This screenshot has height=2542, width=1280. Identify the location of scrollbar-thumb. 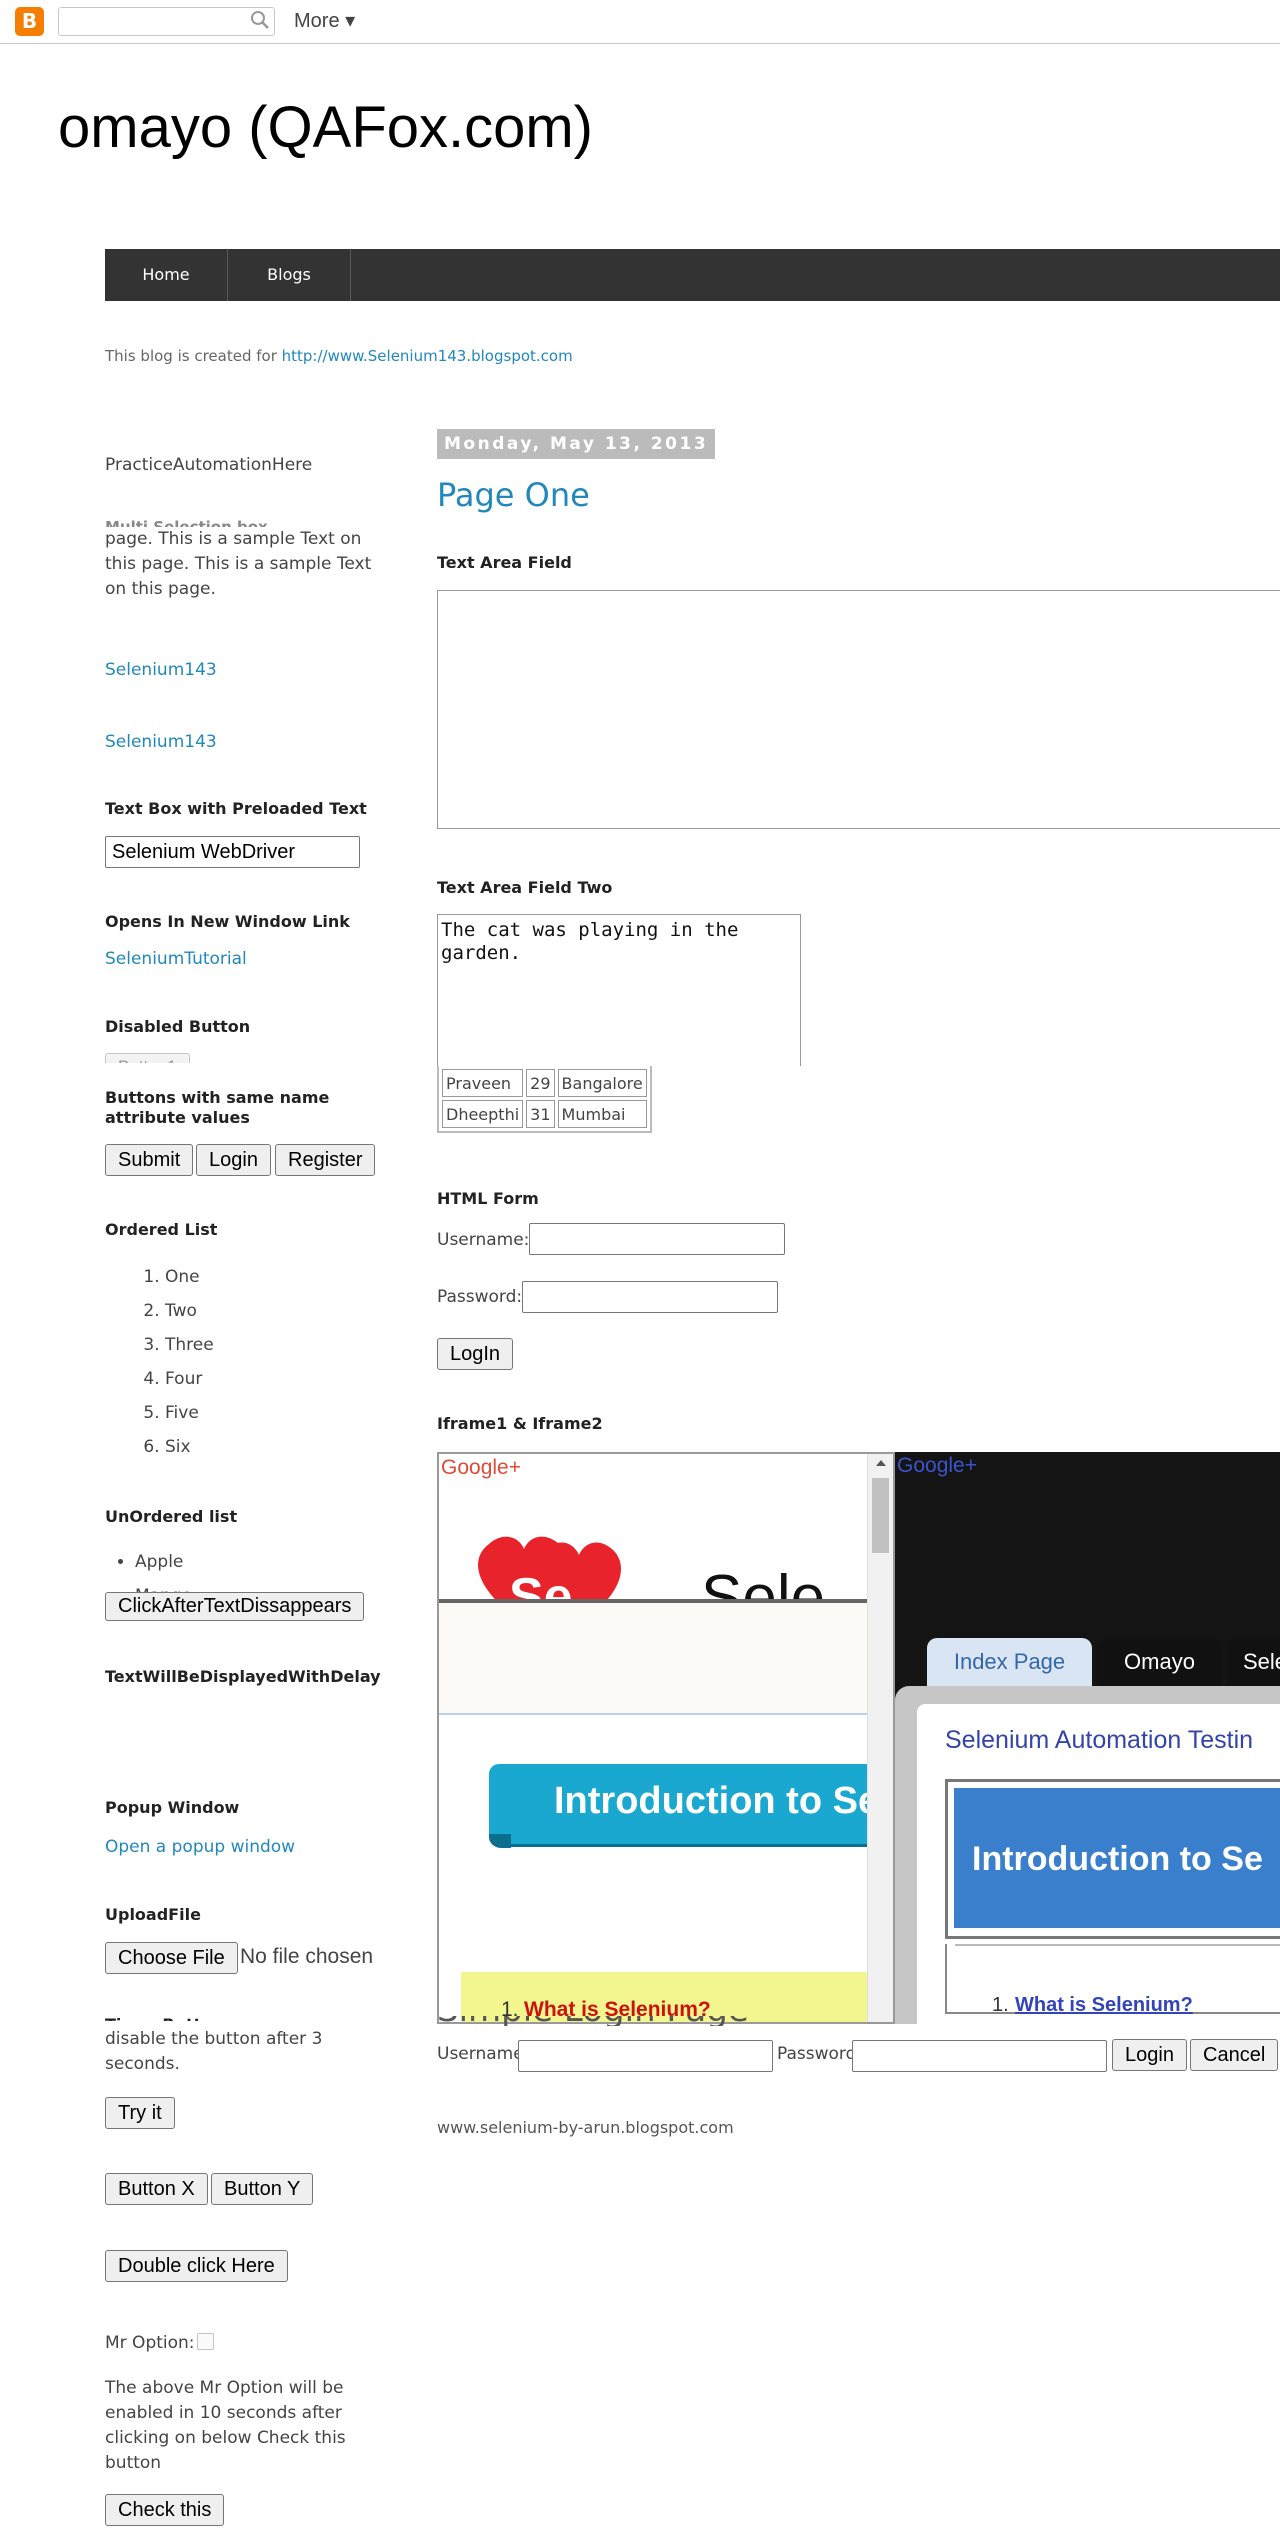
(880, 1515).